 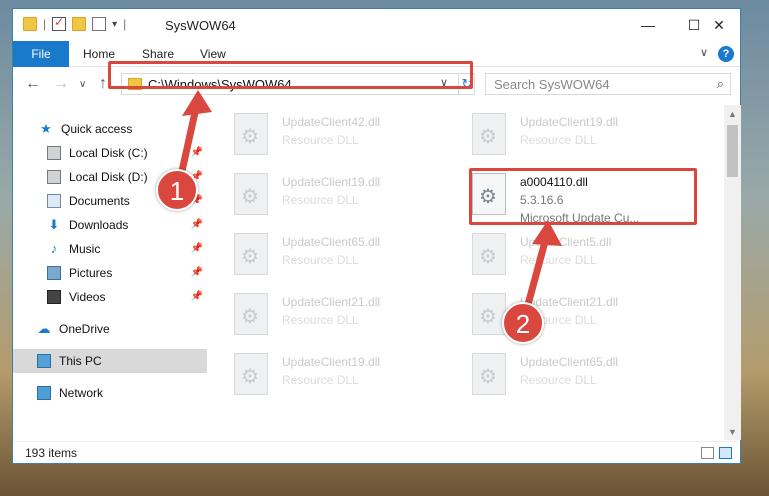 I want to click on arrow-2-line, so click(x=536, y=275).